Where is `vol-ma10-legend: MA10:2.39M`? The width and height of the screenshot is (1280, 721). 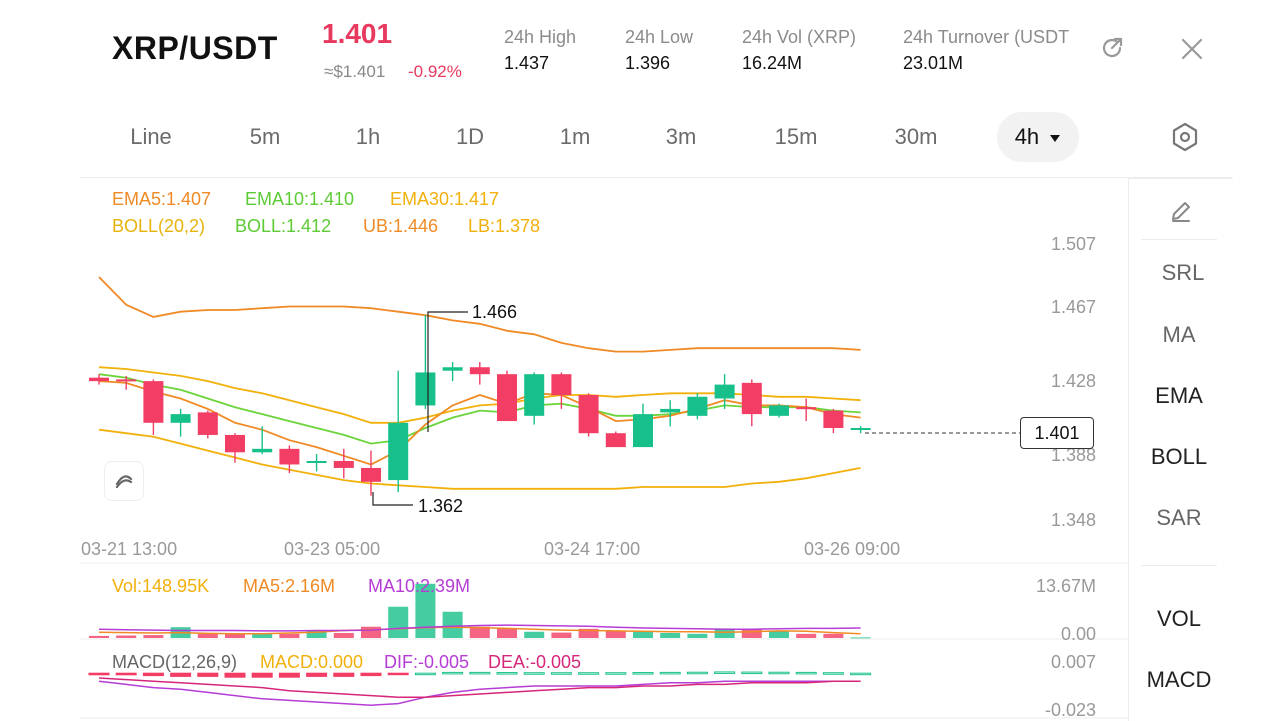
vol-ma10-legend: MA10:2.39M is located at coordinates (419, 586).